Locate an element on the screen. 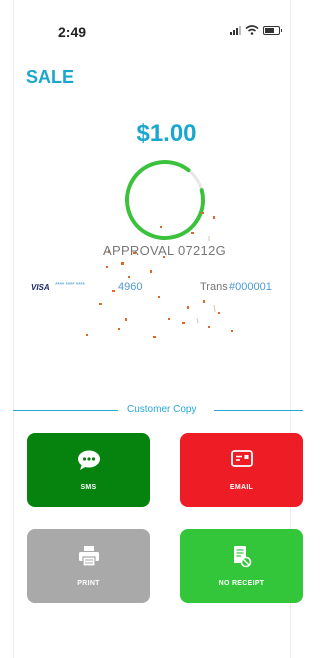 The image size is (320, 658). sms-button: SMS is located at coordinates (88, 470).